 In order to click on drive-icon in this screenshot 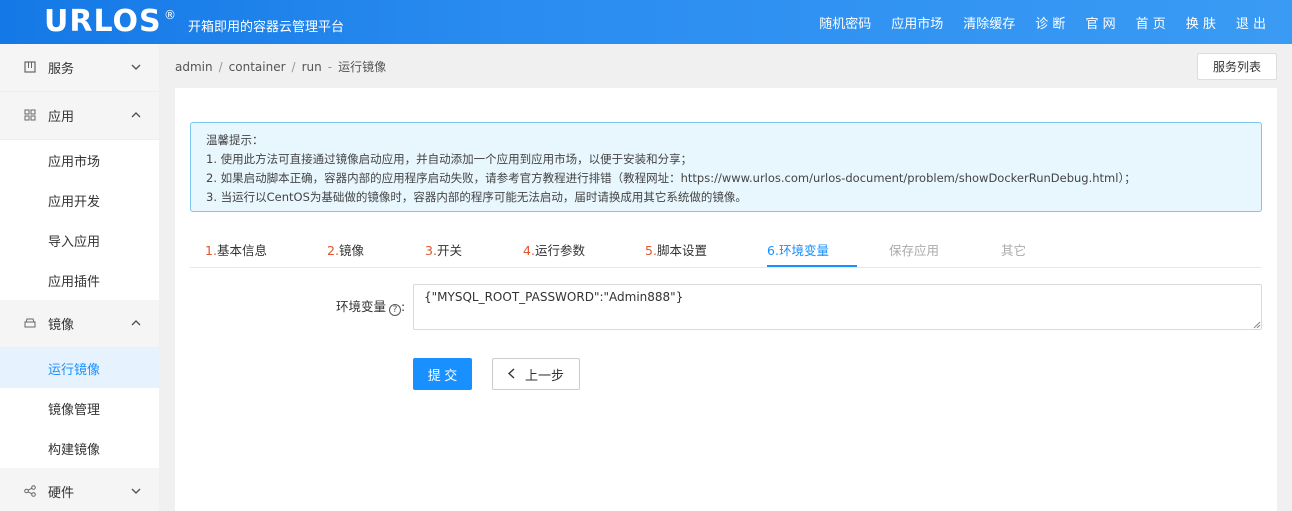, I will do `click(30, 323)`.